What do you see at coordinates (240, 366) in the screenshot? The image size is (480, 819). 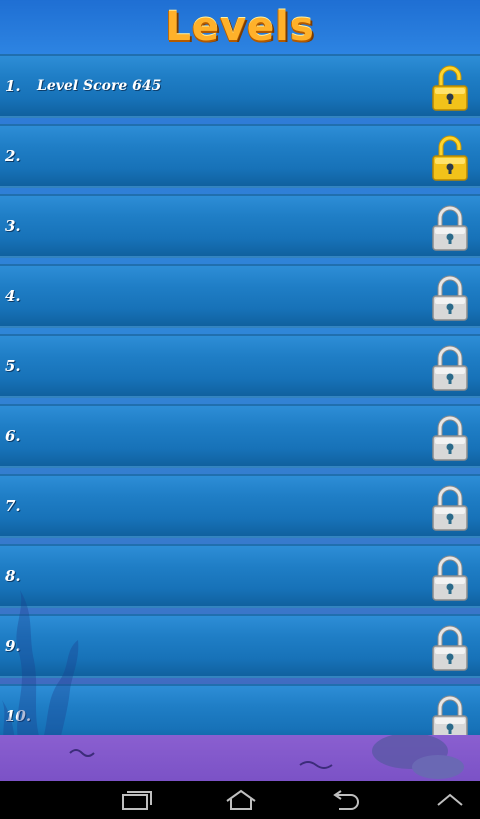 I see `level-row-5: 5.` at bounding box center [240, 366].